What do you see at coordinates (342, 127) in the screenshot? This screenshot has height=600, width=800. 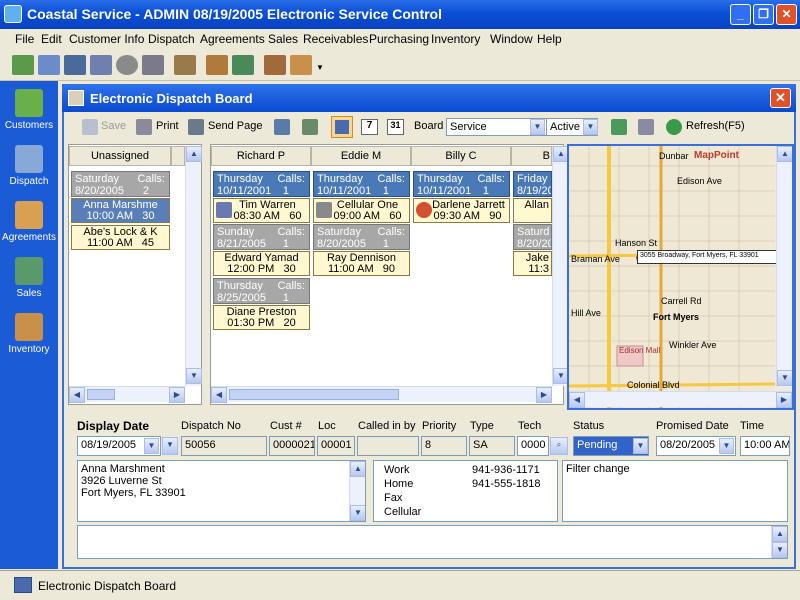 I see `day-view-button` at bounding box center [342, 127].